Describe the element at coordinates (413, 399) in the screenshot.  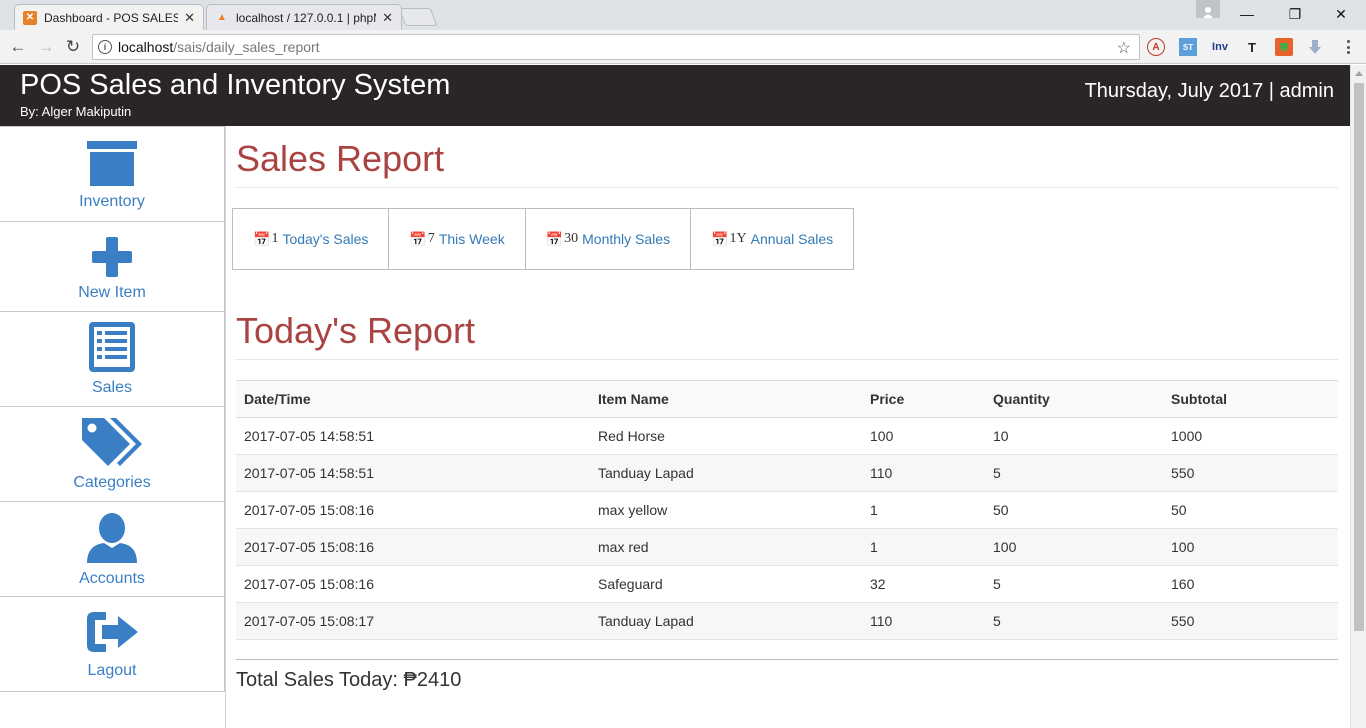
I see `column-header: Date/Time` at that location.